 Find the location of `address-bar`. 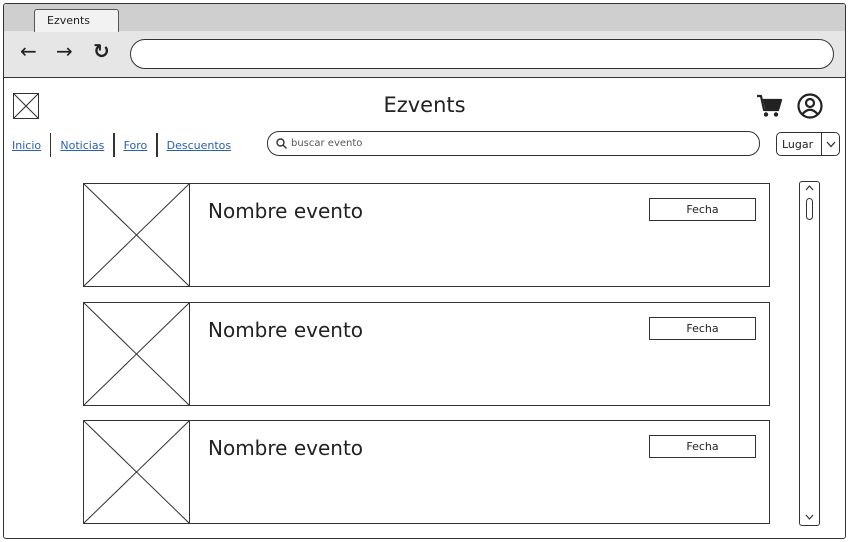

address-bar is located at coordinates (482, 54).